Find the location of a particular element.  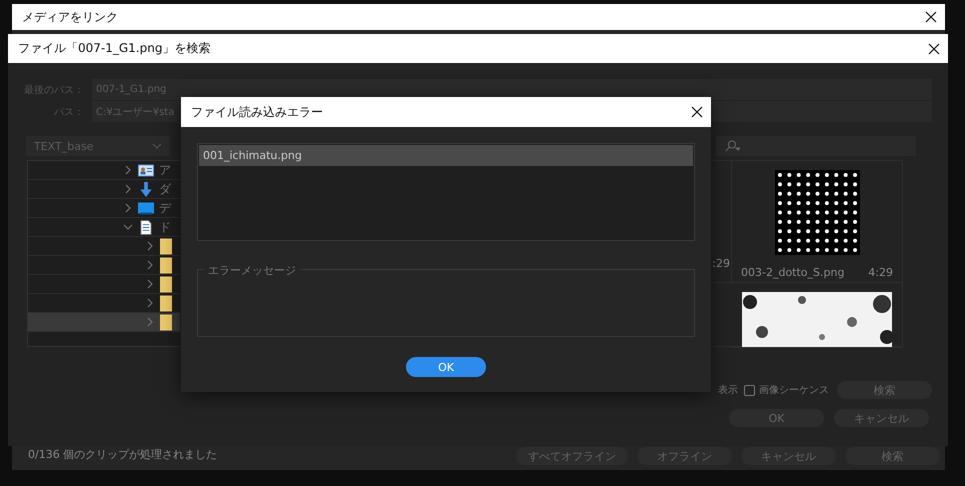

tree-item: ド is located at coordinates (104, 227).